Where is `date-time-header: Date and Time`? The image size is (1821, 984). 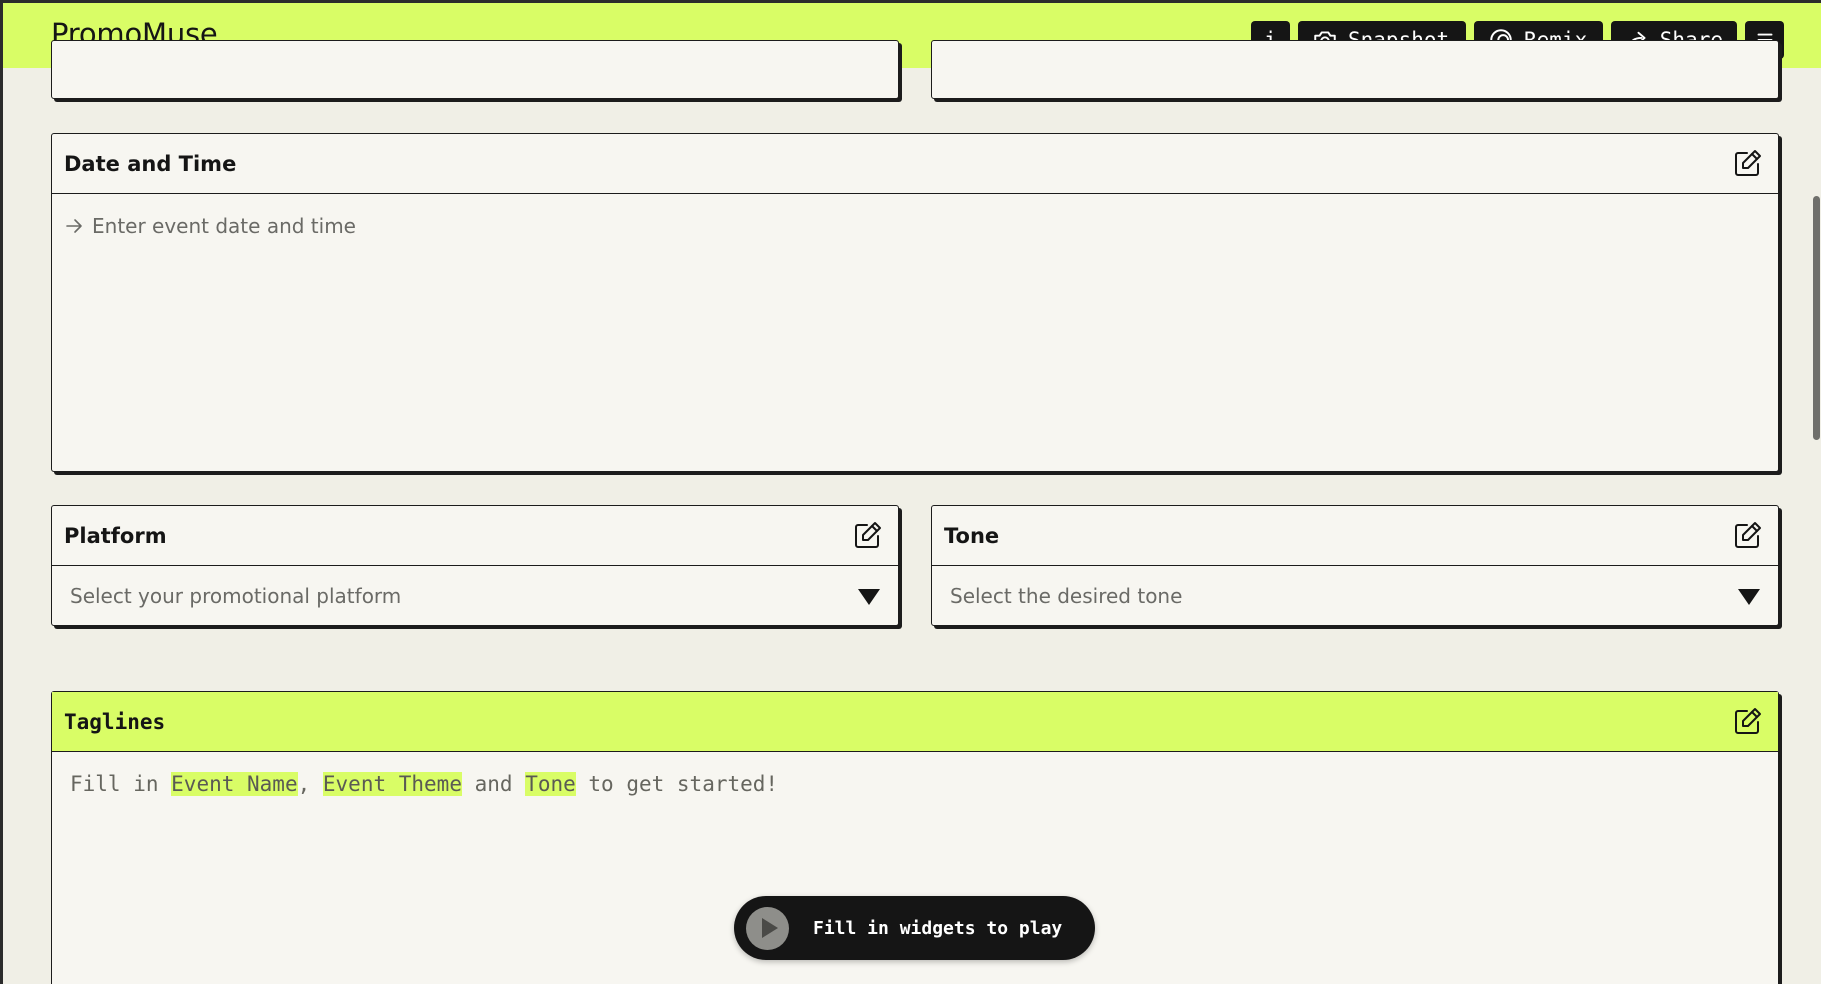
date-time-header: Date and Time is located at coordinates (915, 164).